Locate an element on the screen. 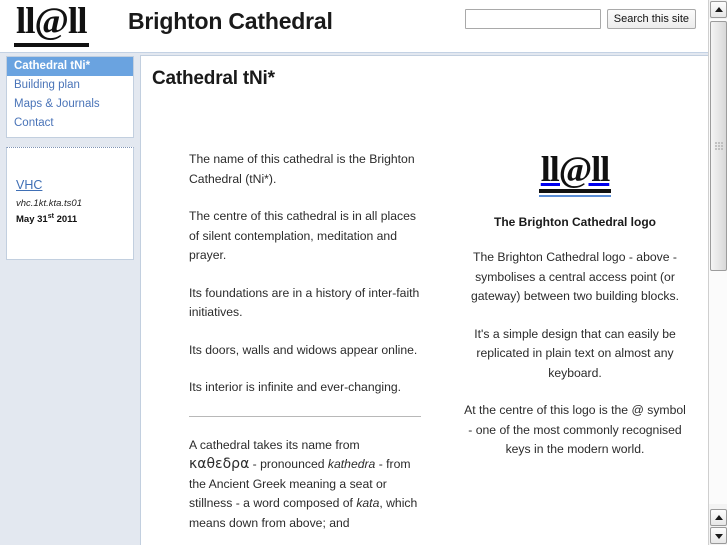 The image size is (727, 545). sidebar-item-cathedral-tni: Cathedral tNi* is located at coordinates (70, 66).